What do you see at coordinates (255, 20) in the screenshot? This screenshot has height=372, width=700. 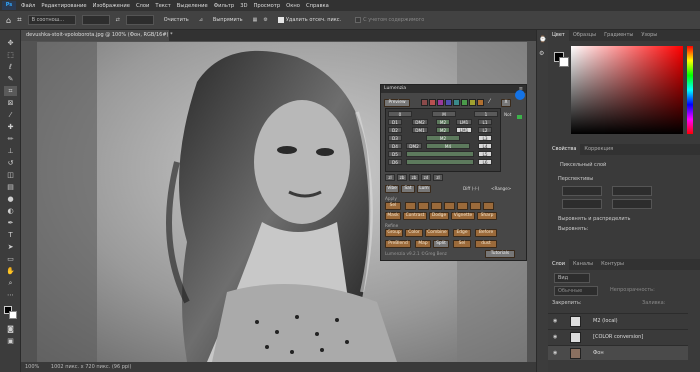 I see `grid-icon: ▦` at bounding box center [255, 20].